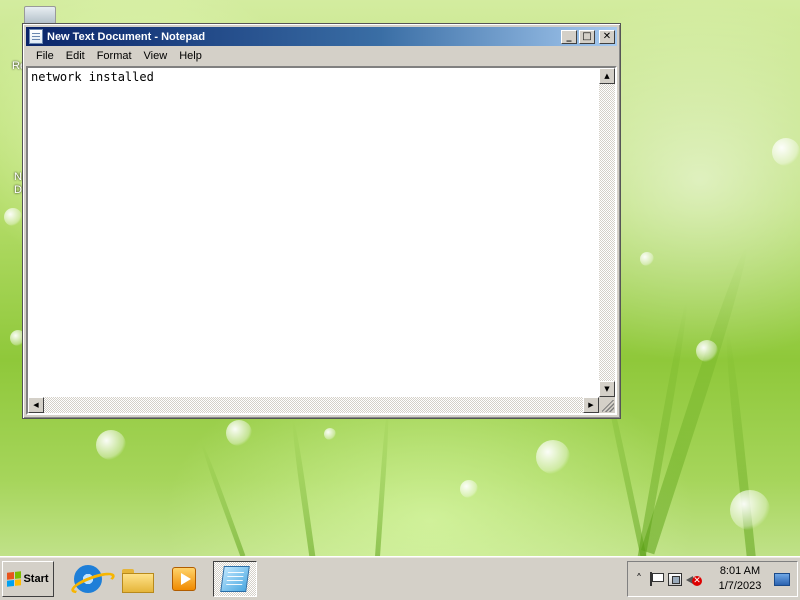 The image size is (800, 600). I want to click on media-player-icon, so click(184, 579).